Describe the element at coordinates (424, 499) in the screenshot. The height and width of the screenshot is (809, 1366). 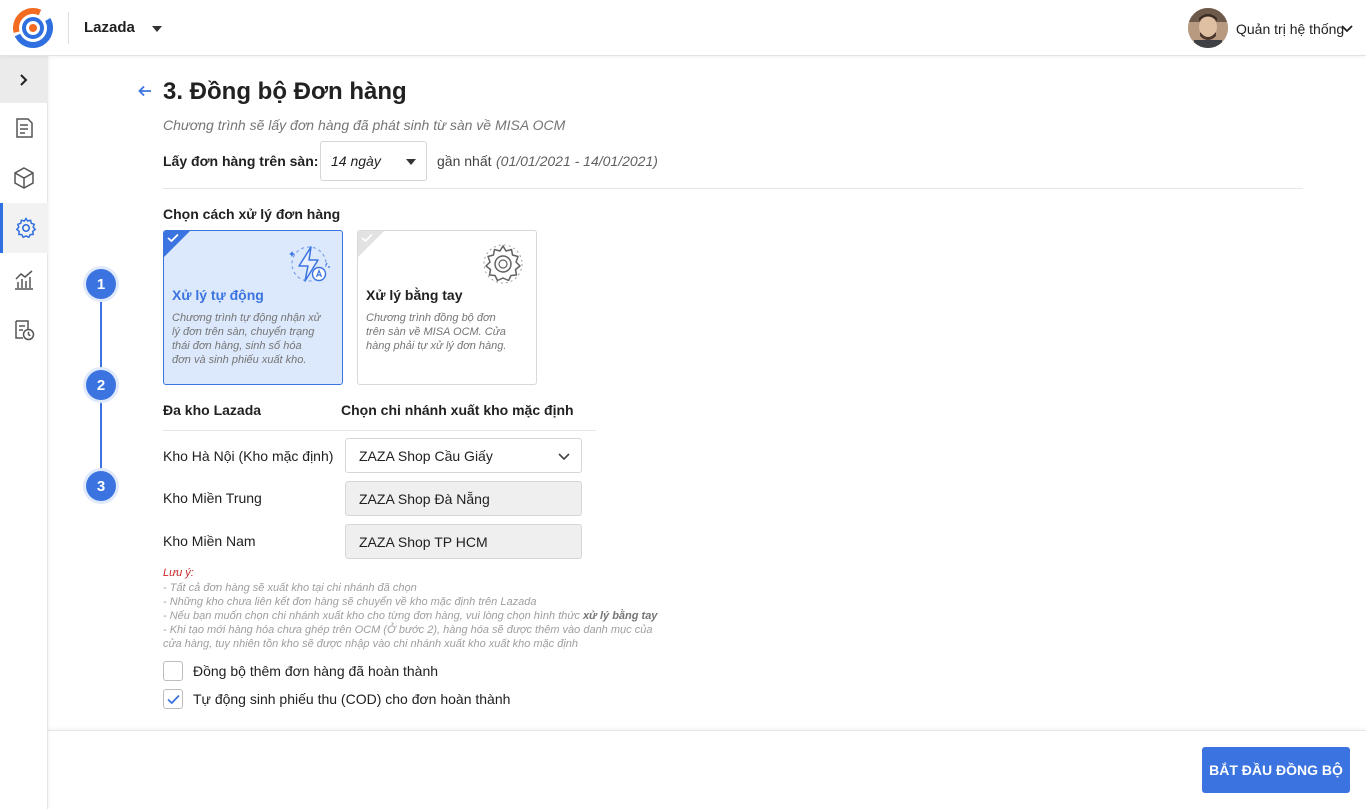
I see `branch-select-value: ZAZA Shop Đà Nẵng` at that location.